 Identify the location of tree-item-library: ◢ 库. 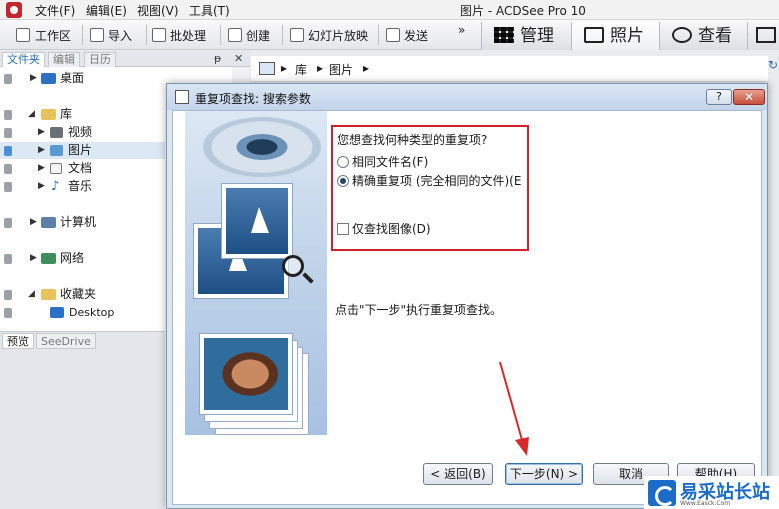
(82, 114).